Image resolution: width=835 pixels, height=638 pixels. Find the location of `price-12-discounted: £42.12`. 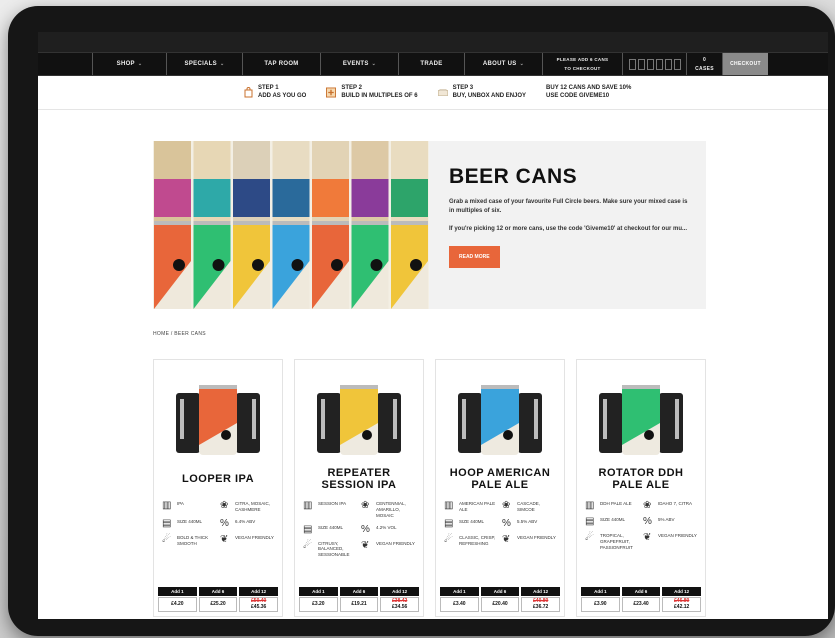

price-12-discounted: £42.12 is located at coordinates (682, 606).